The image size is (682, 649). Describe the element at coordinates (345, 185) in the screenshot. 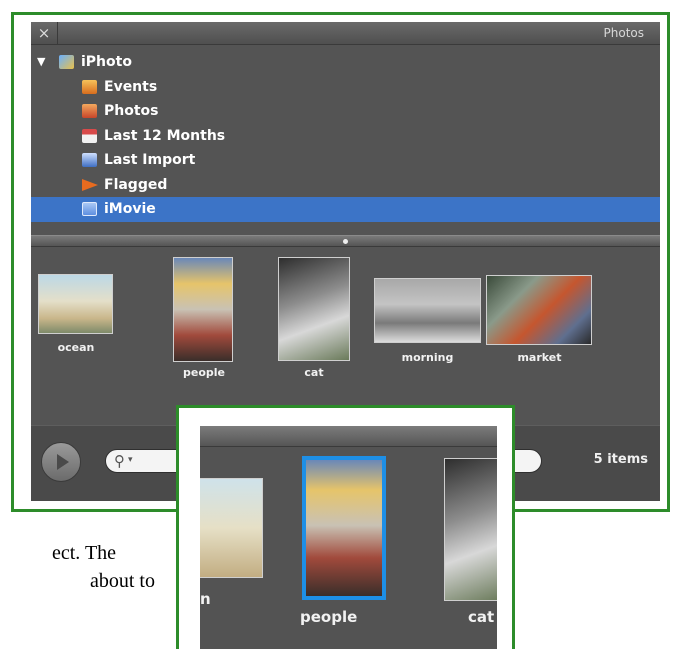

I see `tree-item-flagged: Flagged` at that location.